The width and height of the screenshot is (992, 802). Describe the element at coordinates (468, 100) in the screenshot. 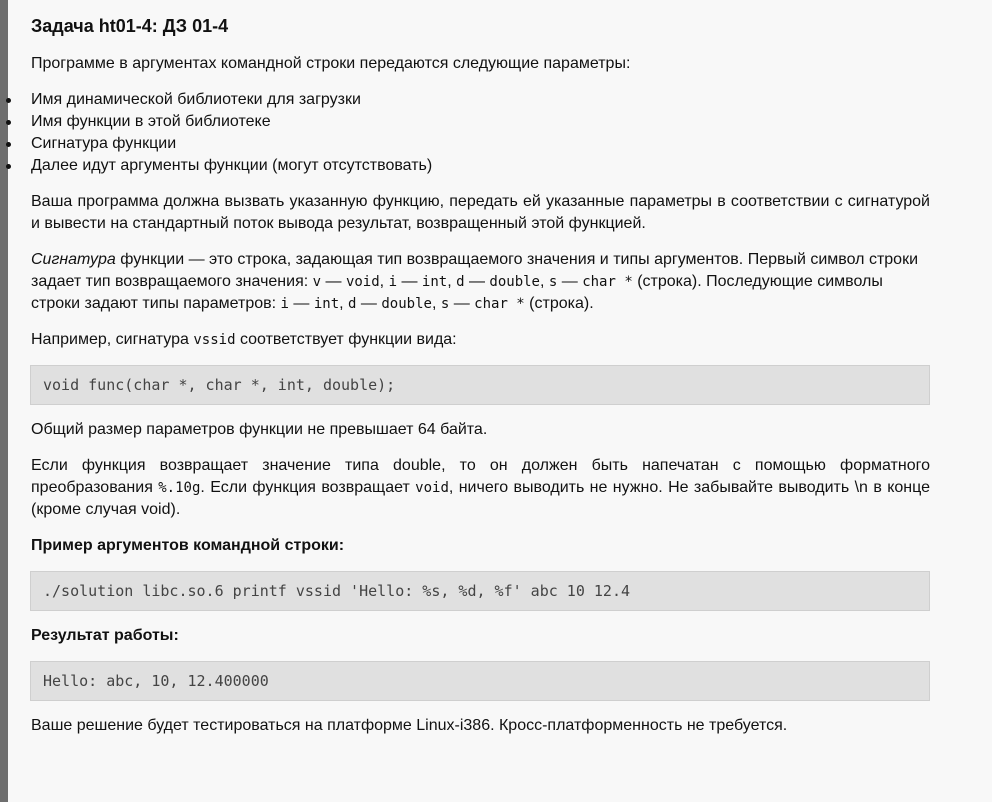

I see `list-item: Имя динамической библиотеки для загрузки` at that location.